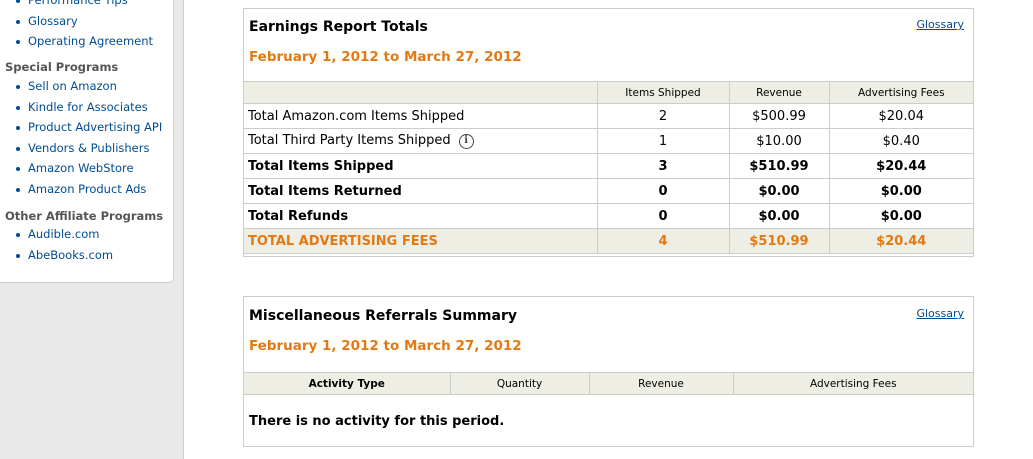 The width and height of the screenshot is (1033, 459). Describe the element at coordinates (421, 191) in the screenshot. I see `row-label: Total Items Returned` at that location.